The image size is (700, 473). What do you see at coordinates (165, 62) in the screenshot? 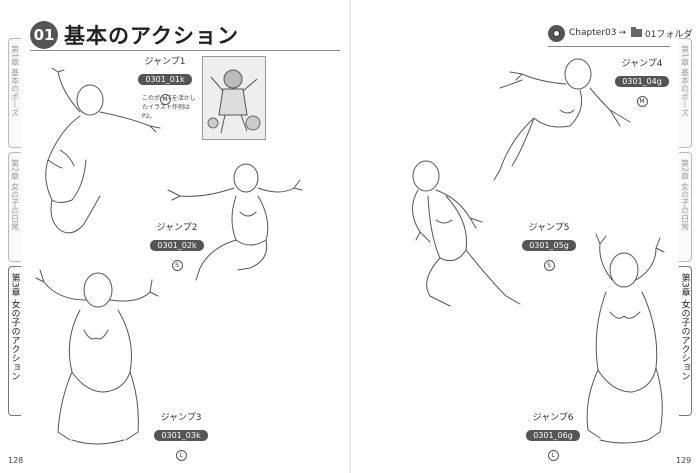
I see `pose-name: ジャンプ1` at bounding box center [165, 62].